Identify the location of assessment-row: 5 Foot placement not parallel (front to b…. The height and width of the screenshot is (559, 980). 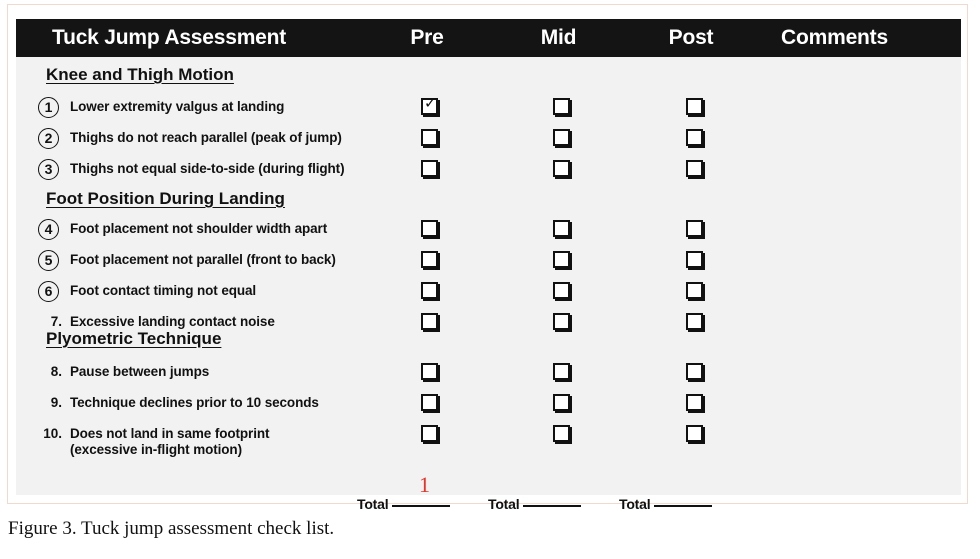
(488, 263).